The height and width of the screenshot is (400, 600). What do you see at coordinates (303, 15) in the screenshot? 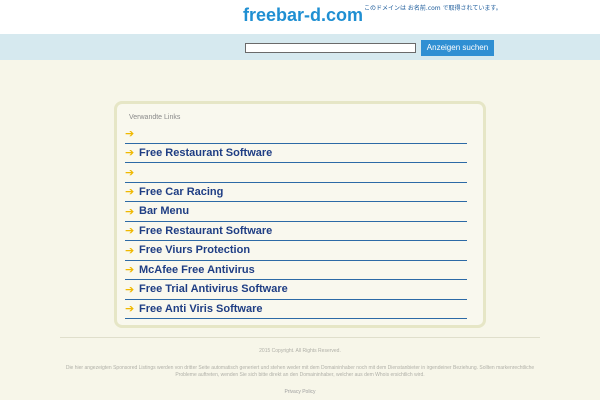
I see `site-title: freebar-d.com` at bounding box center [303, 15].